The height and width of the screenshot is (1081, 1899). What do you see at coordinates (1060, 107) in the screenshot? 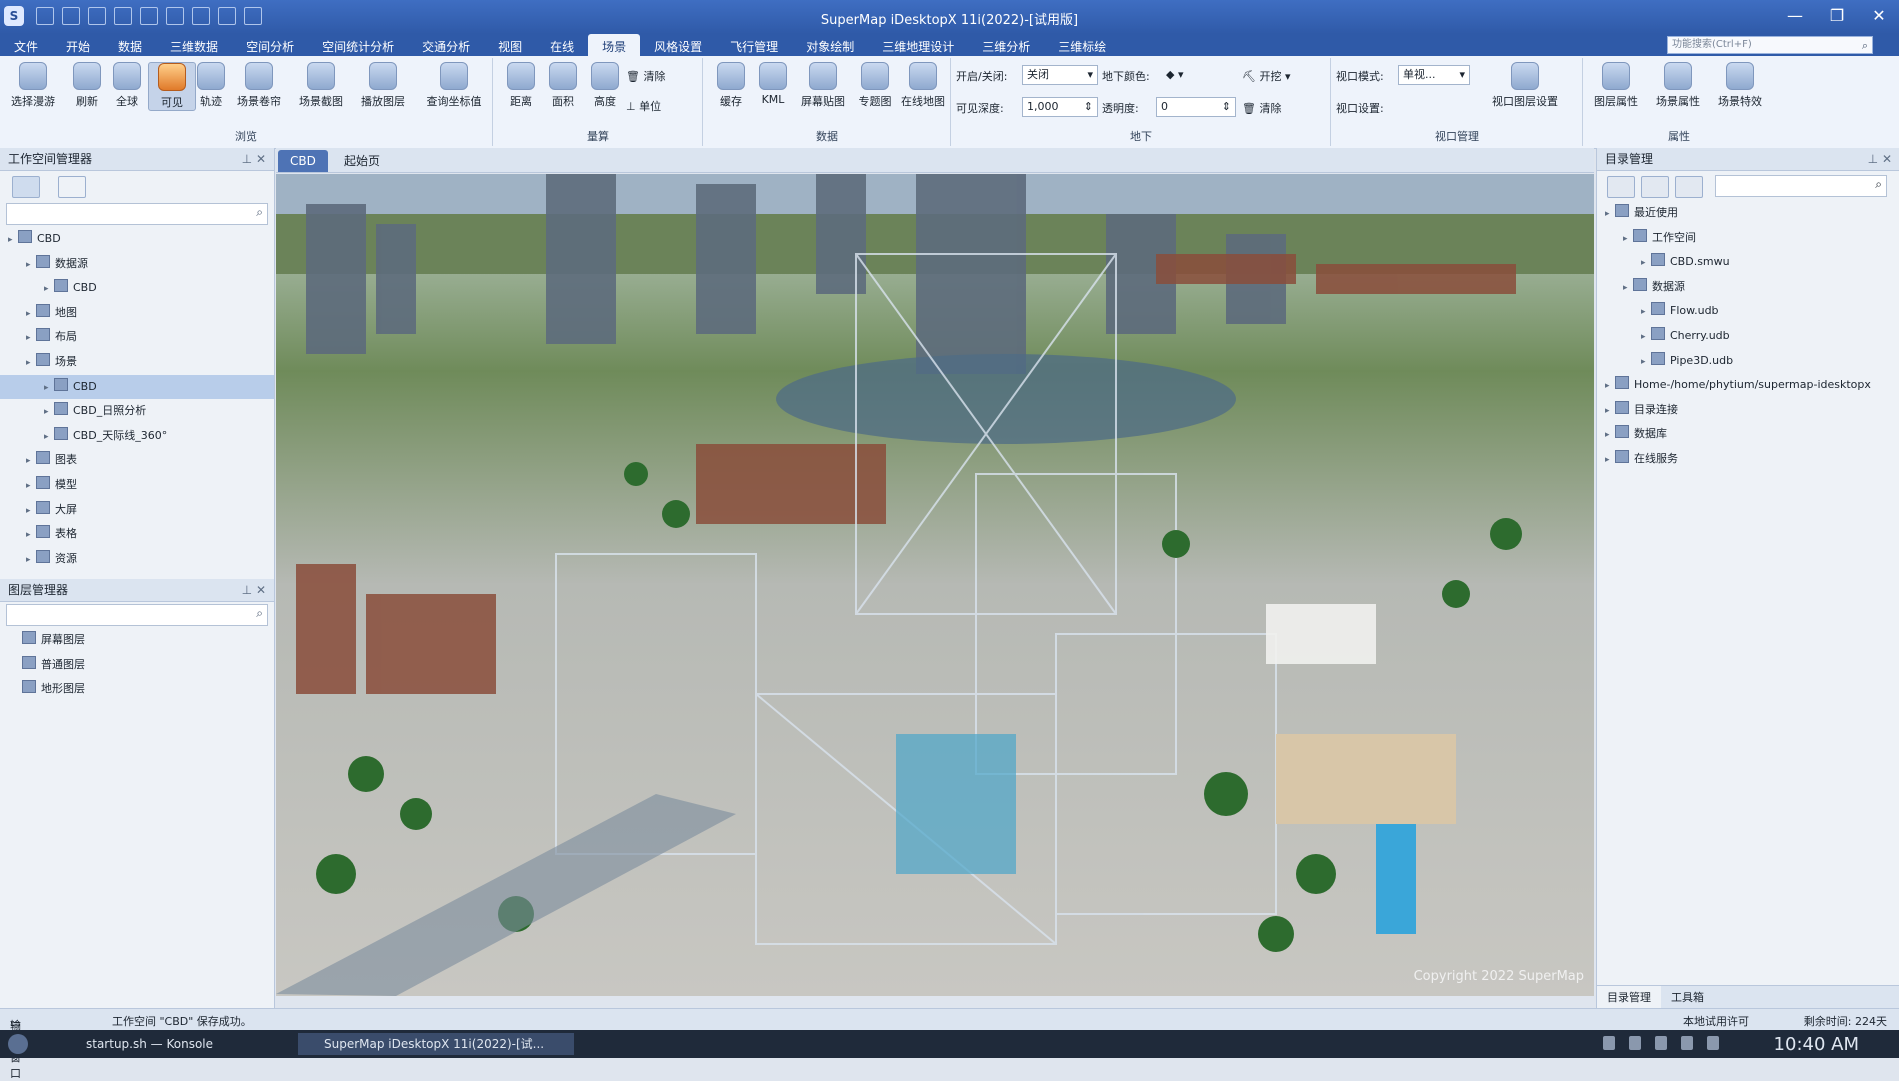
I see `visible-depth-input: 1,000 ⇕` at bounding box center [1060, 107].